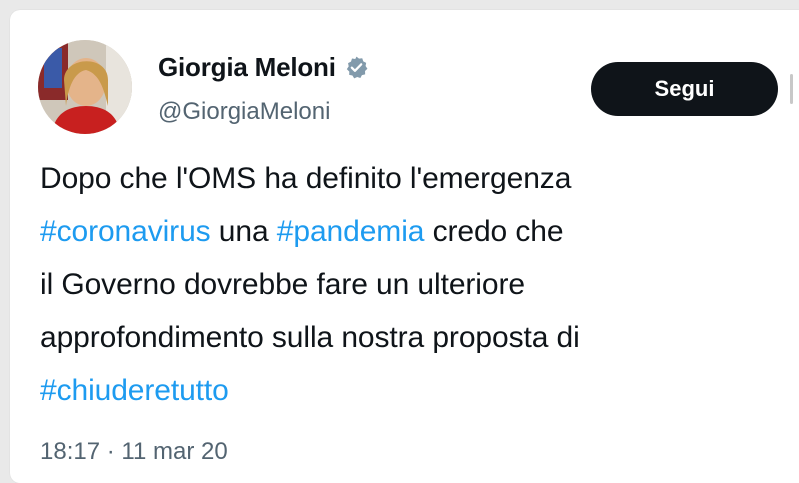  I want to click on verified-badge-icon, so click(356, 67).